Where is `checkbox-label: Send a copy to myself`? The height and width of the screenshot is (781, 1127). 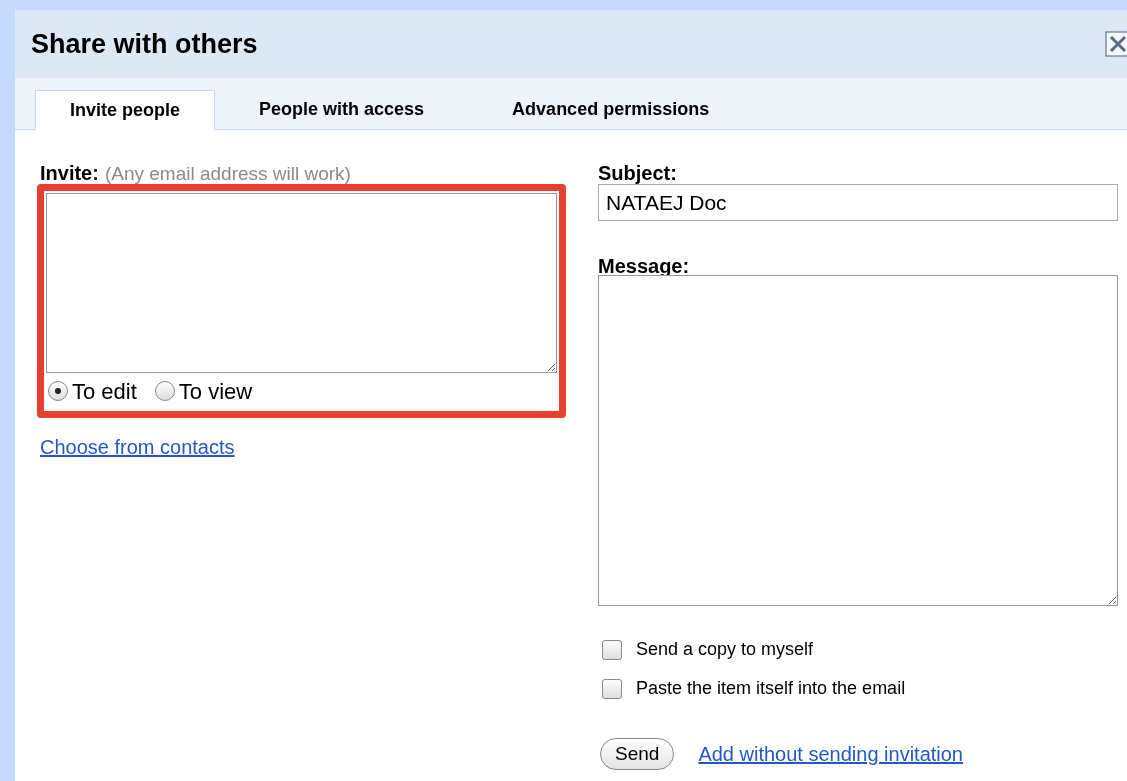
checkbox-label: Send a copy to myself is located at coordinates (725, 649).